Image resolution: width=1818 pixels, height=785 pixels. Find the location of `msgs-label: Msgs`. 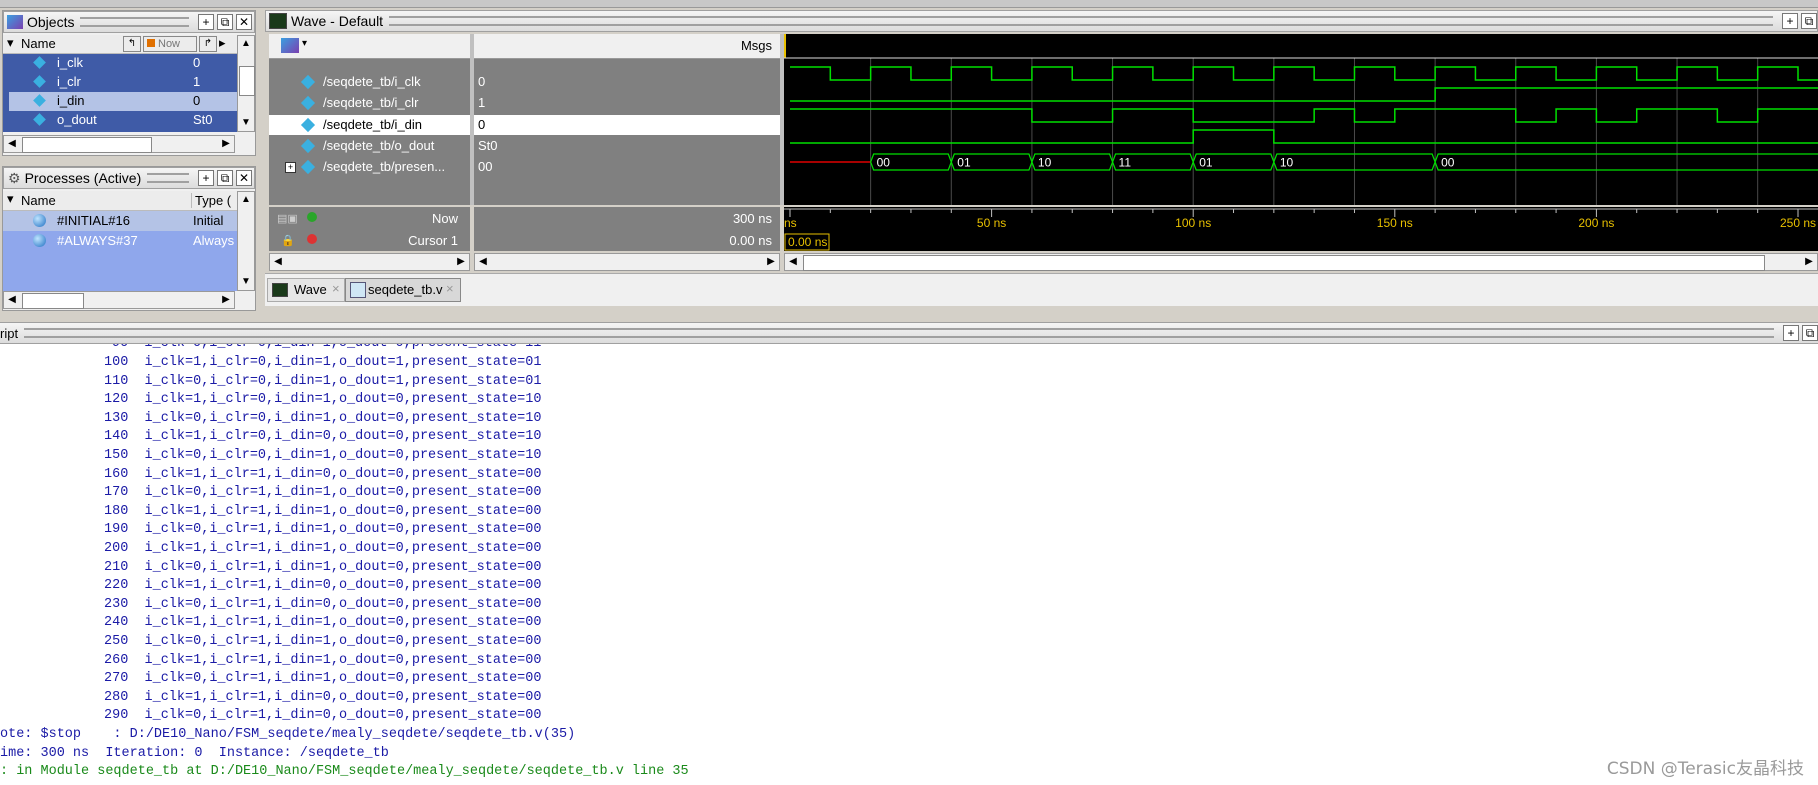

msgs-label: Msgs is located at coordinates (756, 45).